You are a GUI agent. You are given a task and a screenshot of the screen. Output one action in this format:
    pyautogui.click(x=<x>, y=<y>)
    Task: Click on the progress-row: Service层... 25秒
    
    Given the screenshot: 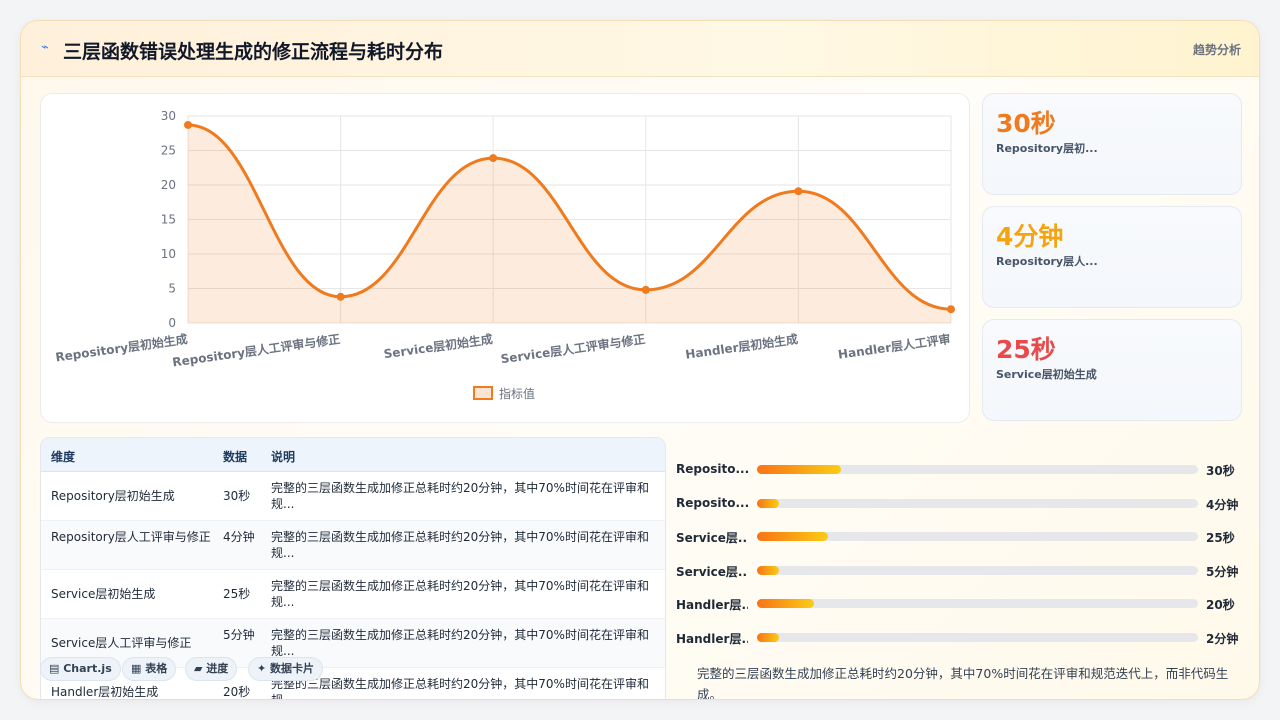 What is the action you would take?
    pyautogui.click(x=961, y=536)
    